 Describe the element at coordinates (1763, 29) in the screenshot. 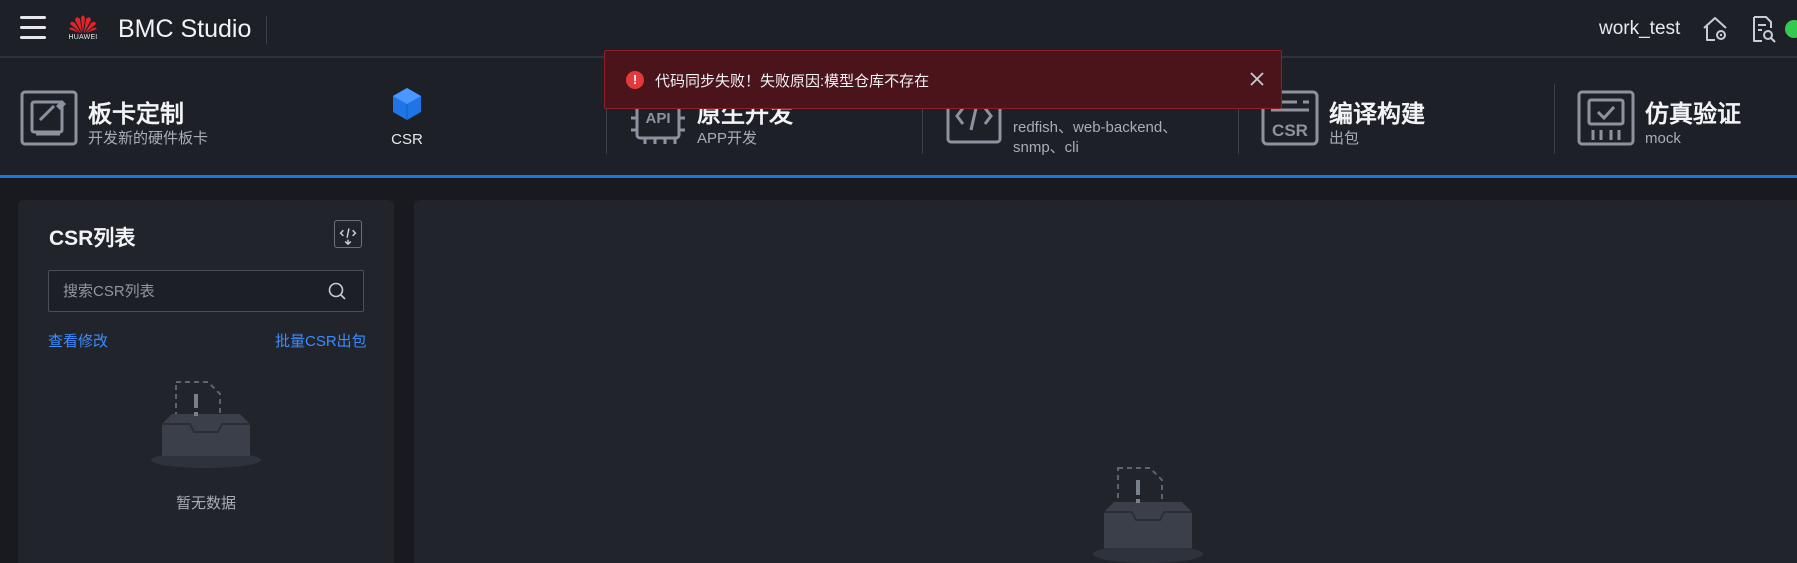

I see `document-search-icon` at that location.